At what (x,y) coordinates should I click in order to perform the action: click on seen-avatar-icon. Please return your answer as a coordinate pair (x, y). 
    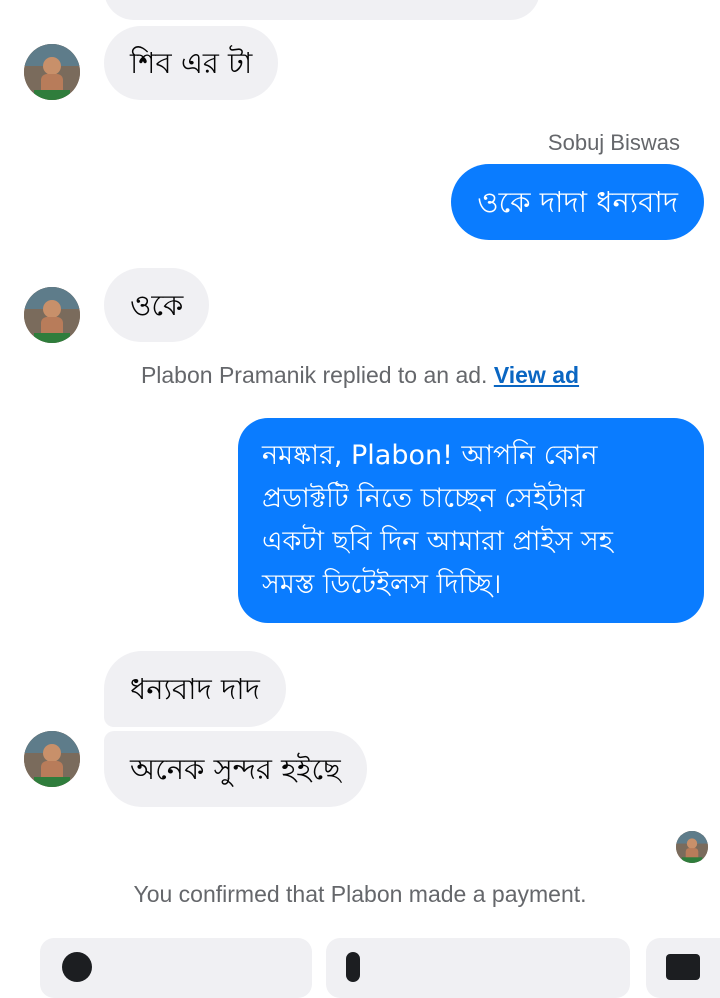
    Looking at the image, I should click on (692, 847).